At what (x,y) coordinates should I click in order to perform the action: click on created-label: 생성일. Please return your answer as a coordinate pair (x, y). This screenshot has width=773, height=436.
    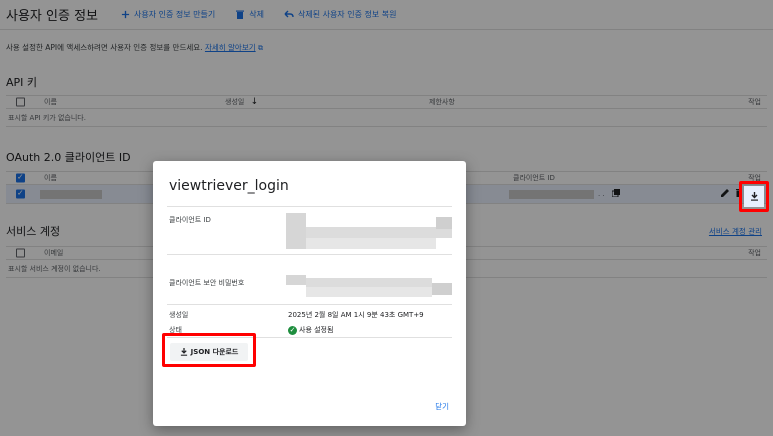
    Looking at the image, I should click on (179, 315).